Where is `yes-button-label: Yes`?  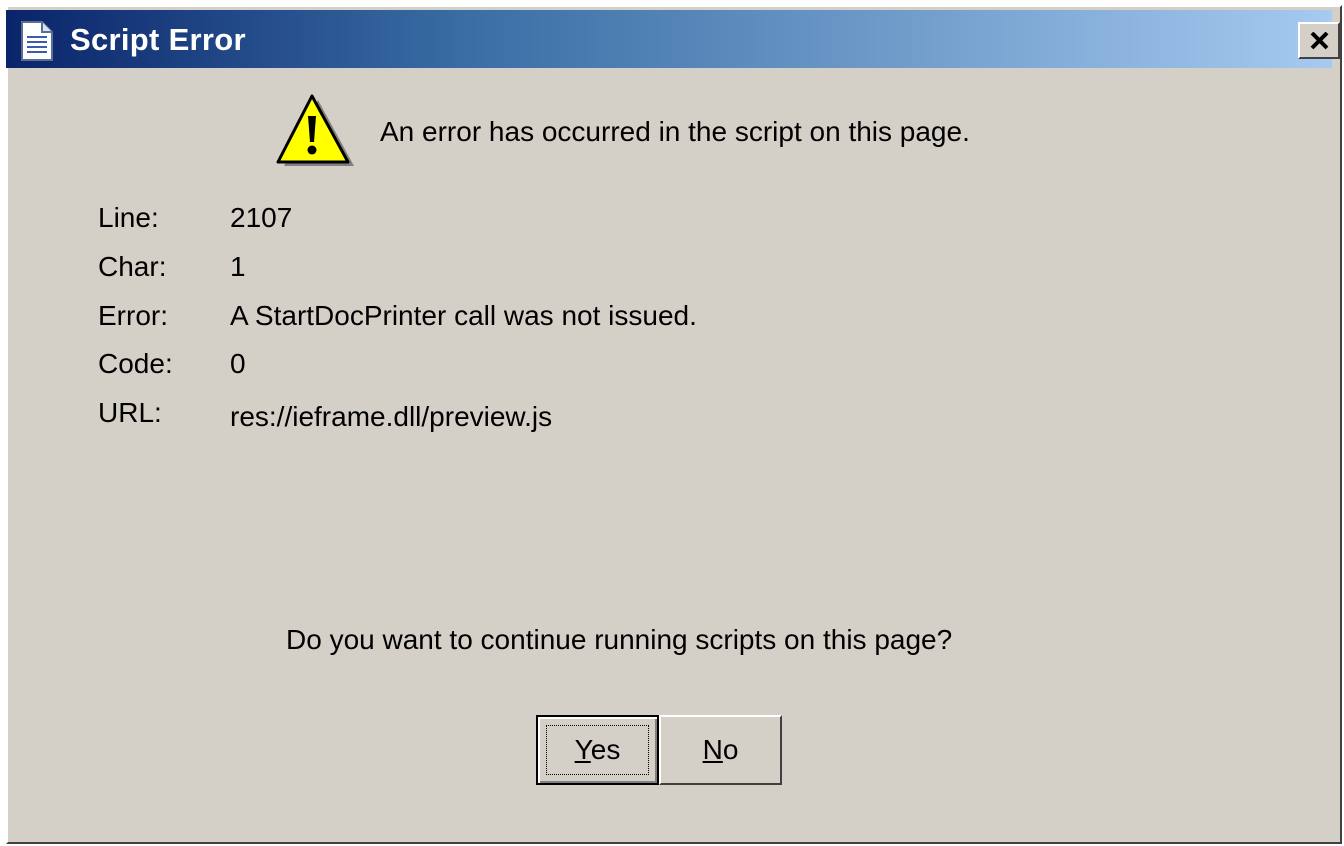 yes-button-label: Yes is located at coordinates (597, 749).